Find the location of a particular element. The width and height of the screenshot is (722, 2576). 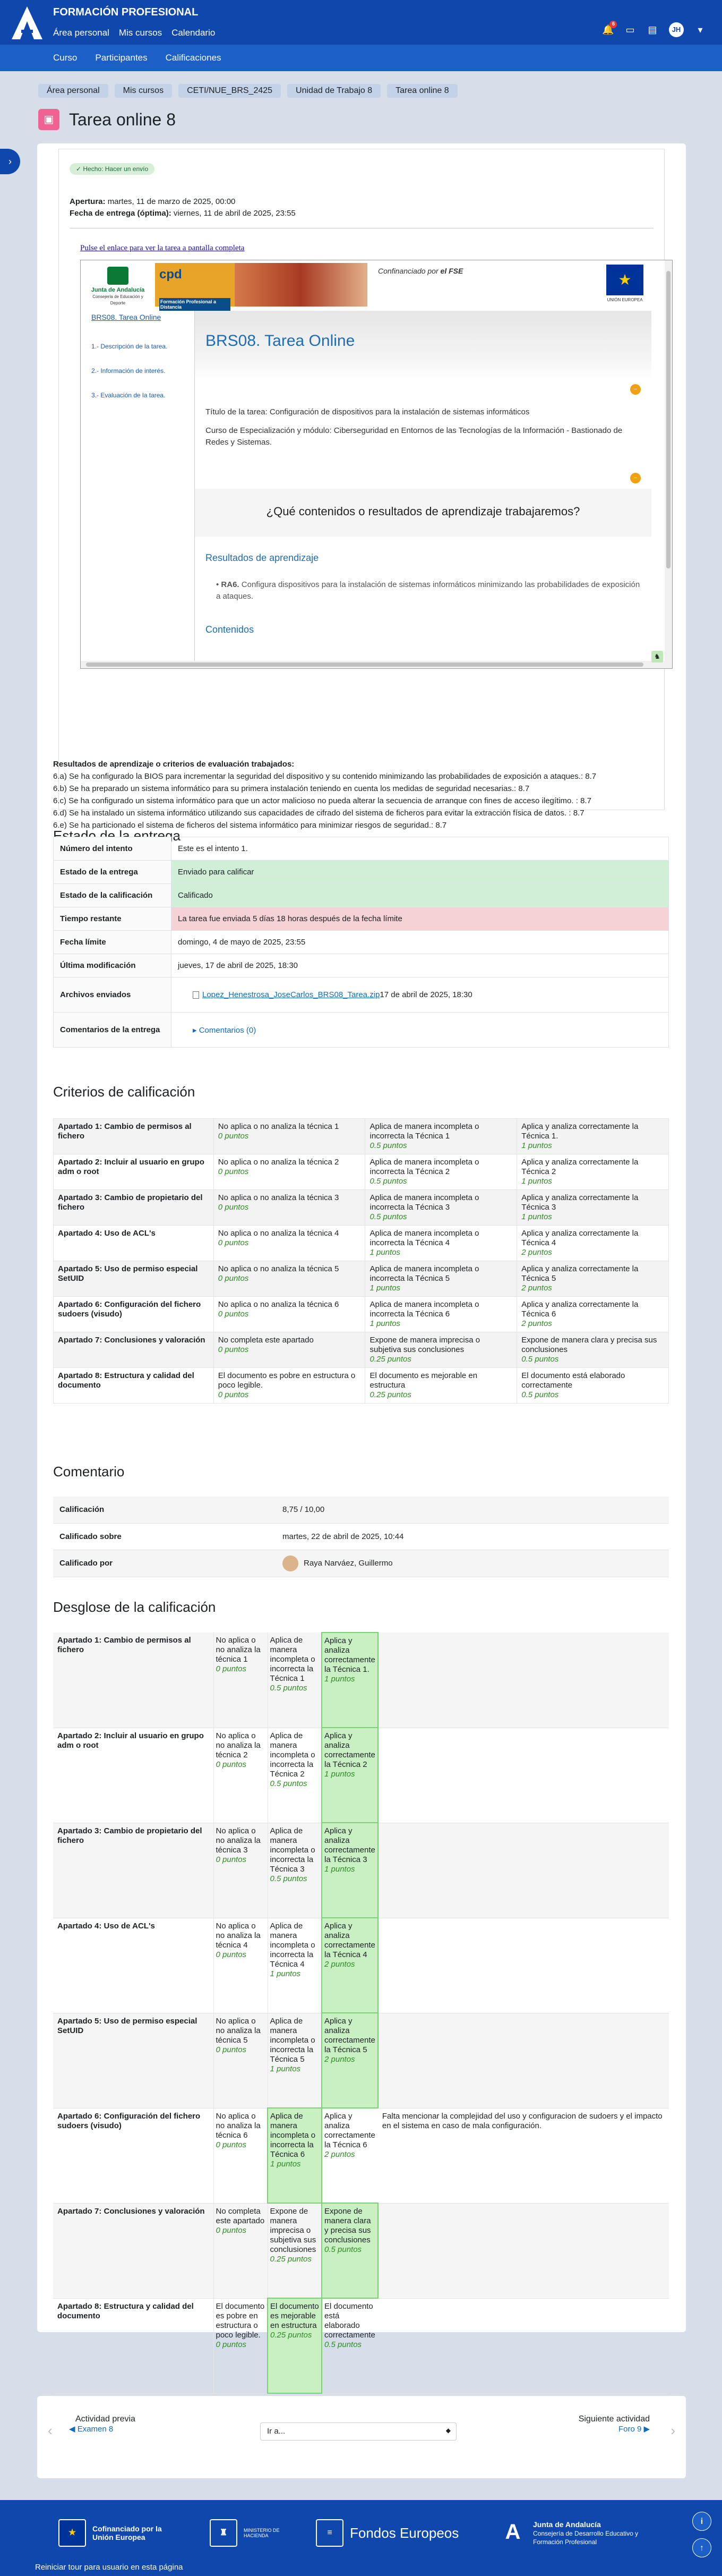

chevron-down-icon: ▾ is located at coordinates (700, 30).